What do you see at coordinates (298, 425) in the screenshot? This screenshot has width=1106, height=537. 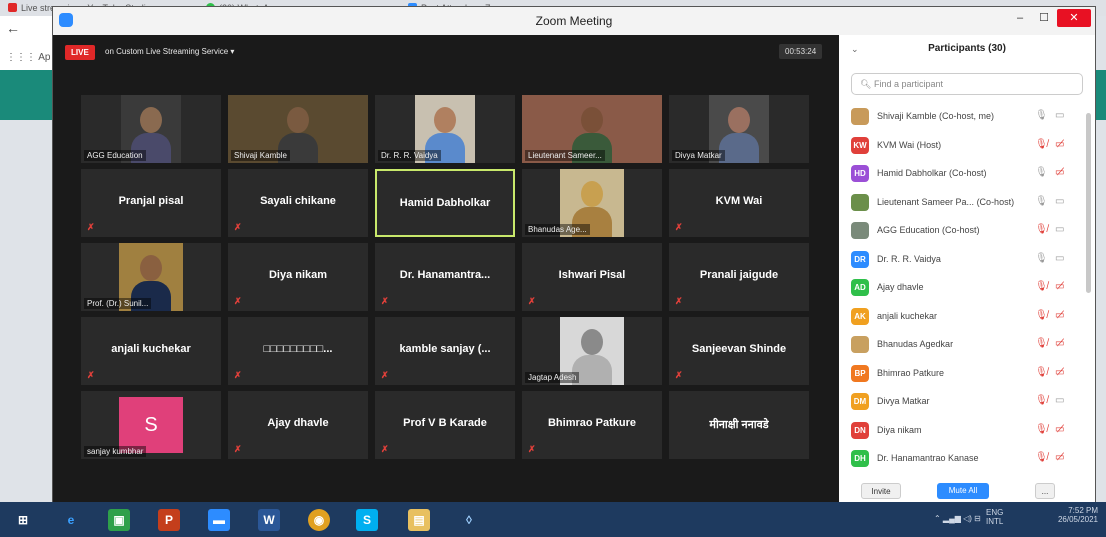 I see `participant-tile: Ajay dhavle ✗` at bounding box center [298, 425].